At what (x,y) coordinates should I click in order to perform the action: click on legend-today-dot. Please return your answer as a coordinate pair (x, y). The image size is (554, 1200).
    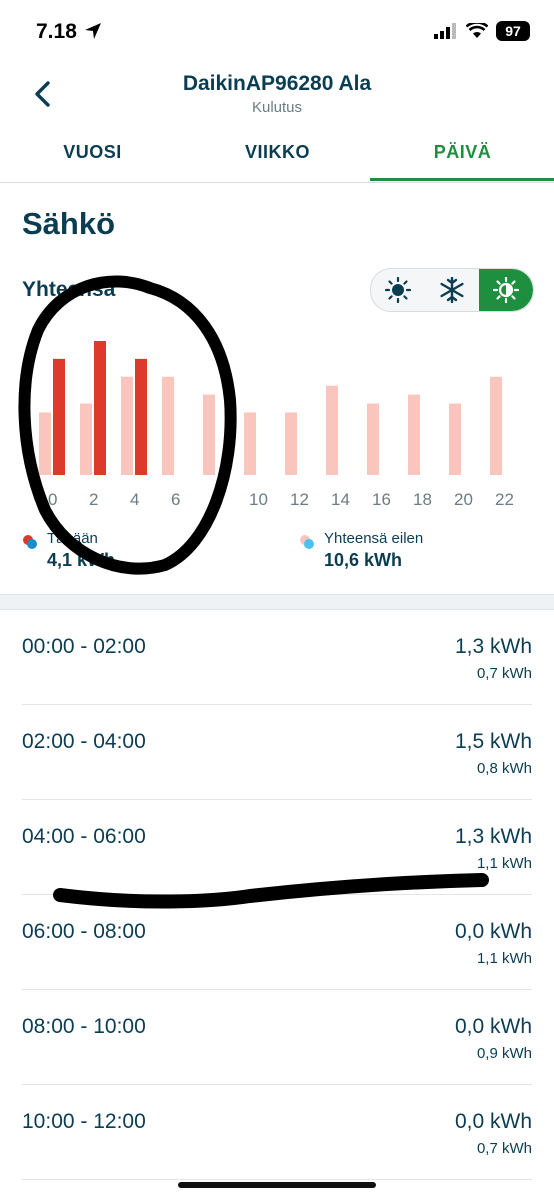
    Looking at the image, I should click on (30, 542).